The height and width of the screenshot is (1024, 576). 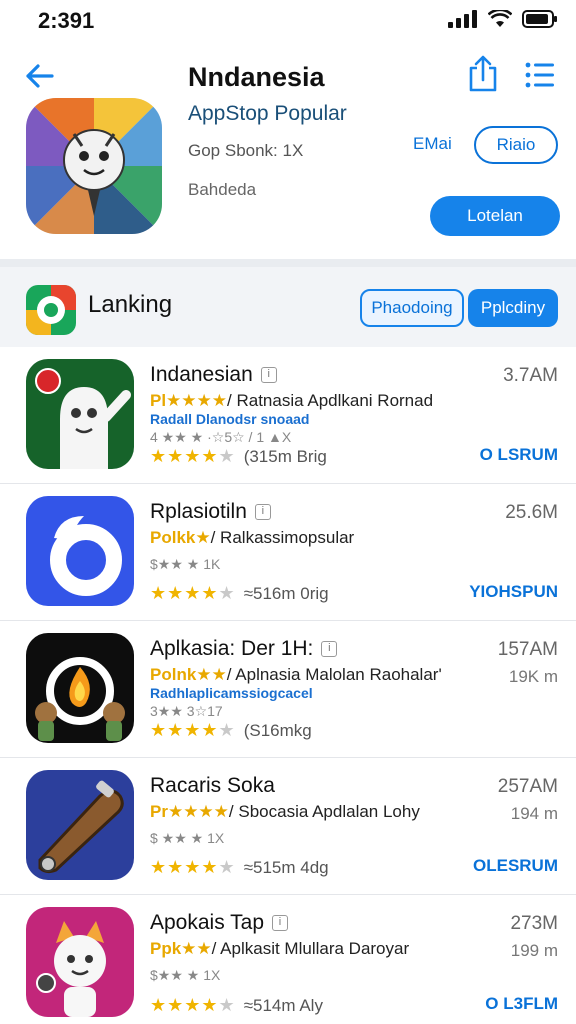 What do you see at coordinates (513, 592) in the screenshot?
I see `app-get-button: YIOHSPUN` at bounding box center [513, 592].